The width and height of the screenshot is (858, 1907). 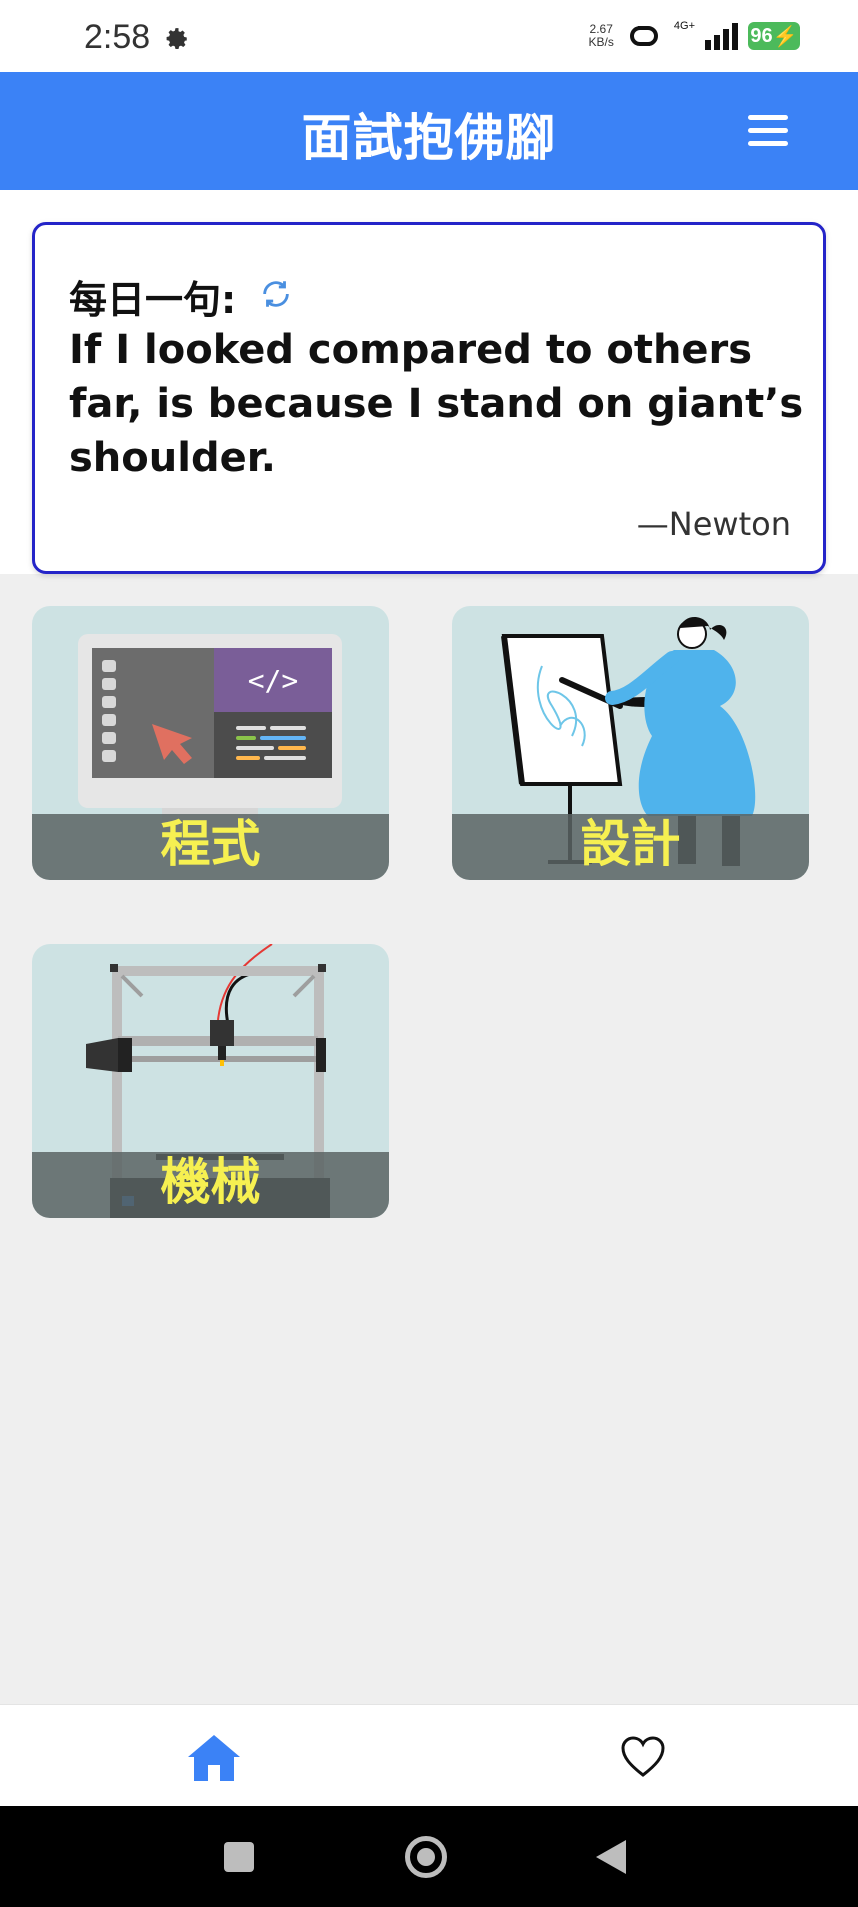 I want to click on app-title: 面試抱佛腳, so click(x=429, y=138).